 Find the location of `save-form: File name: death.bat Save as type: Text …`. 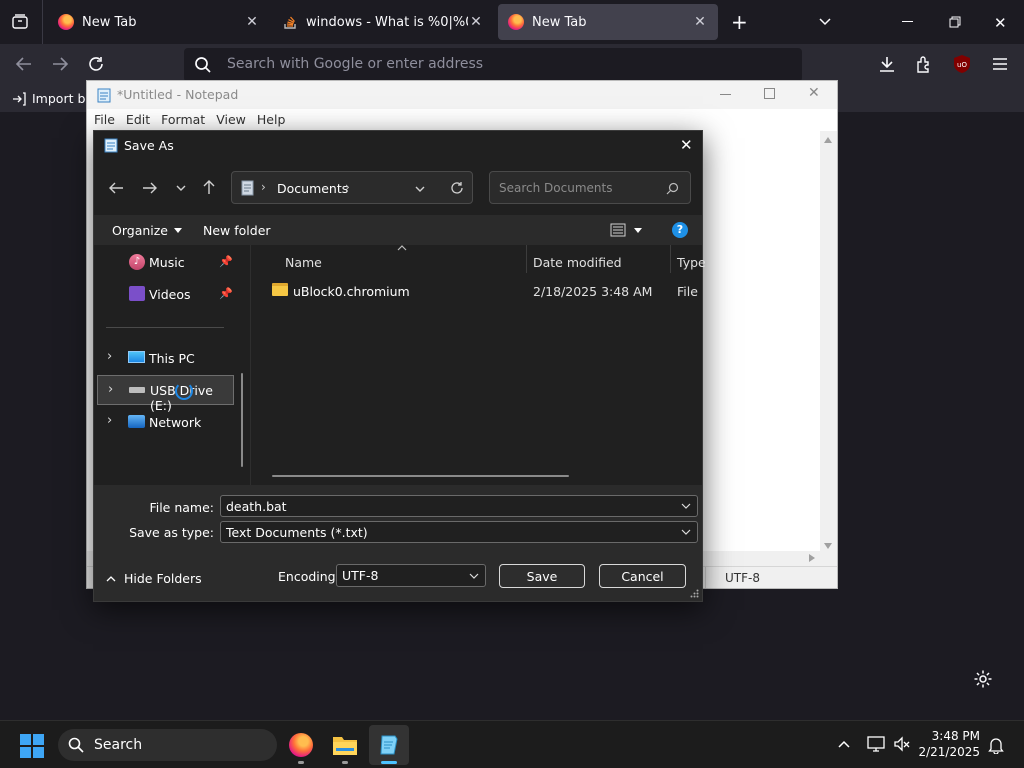

save-form: File name: death.bat Save as type: Text … is located at coordinates (398, 543).